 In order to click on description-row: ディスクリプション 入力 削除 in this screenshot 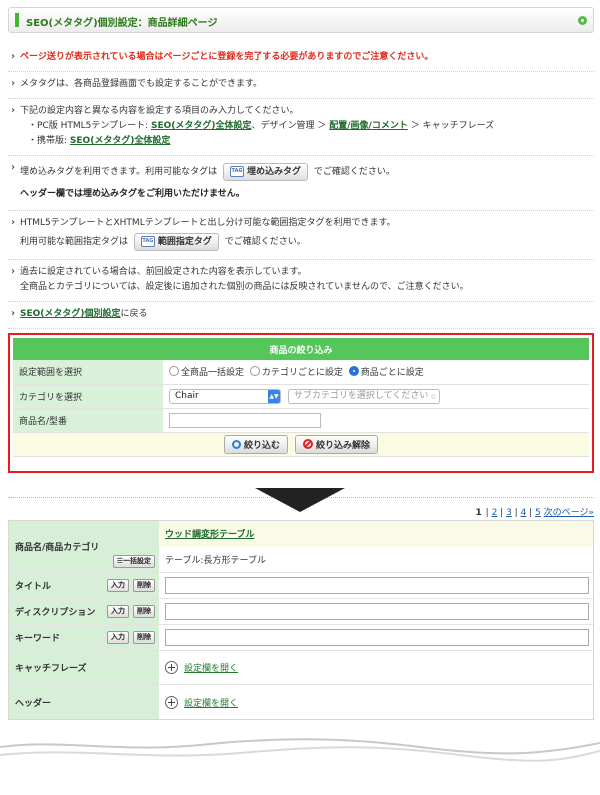, I will do `click(301, 612)`.